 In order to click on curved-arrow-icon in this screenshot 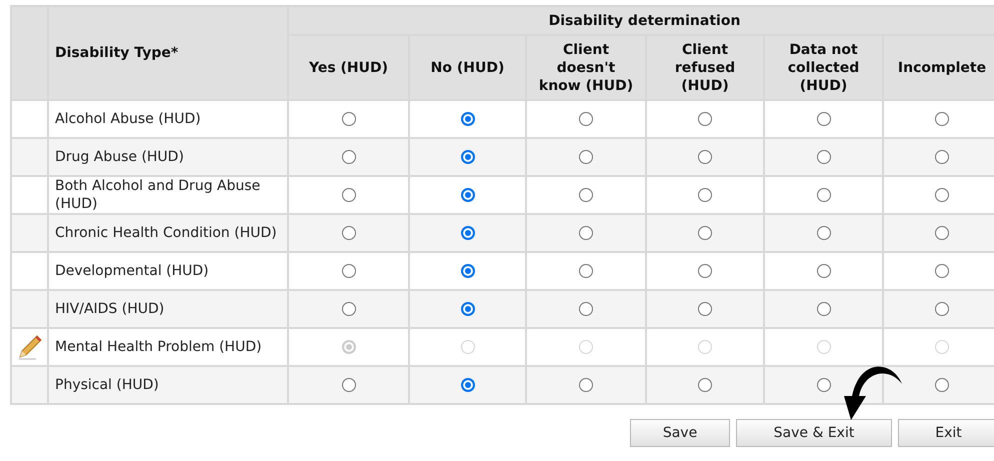, I will do `click(873, 393)`.